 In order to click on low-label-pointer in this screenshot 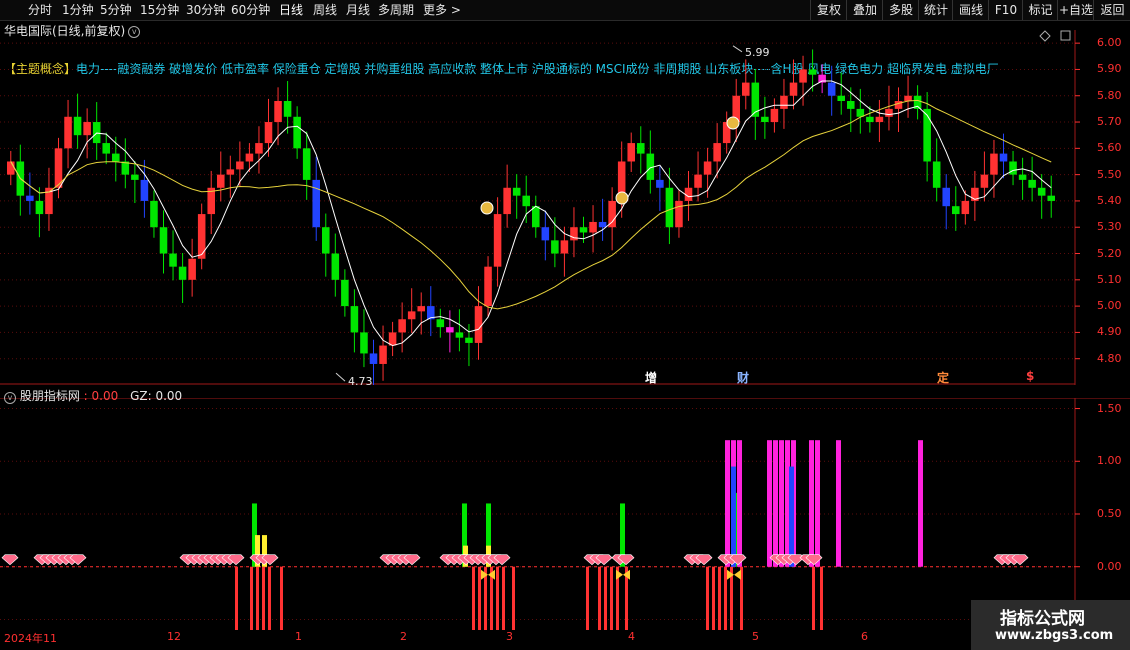, I will do `click(340, 377)`.